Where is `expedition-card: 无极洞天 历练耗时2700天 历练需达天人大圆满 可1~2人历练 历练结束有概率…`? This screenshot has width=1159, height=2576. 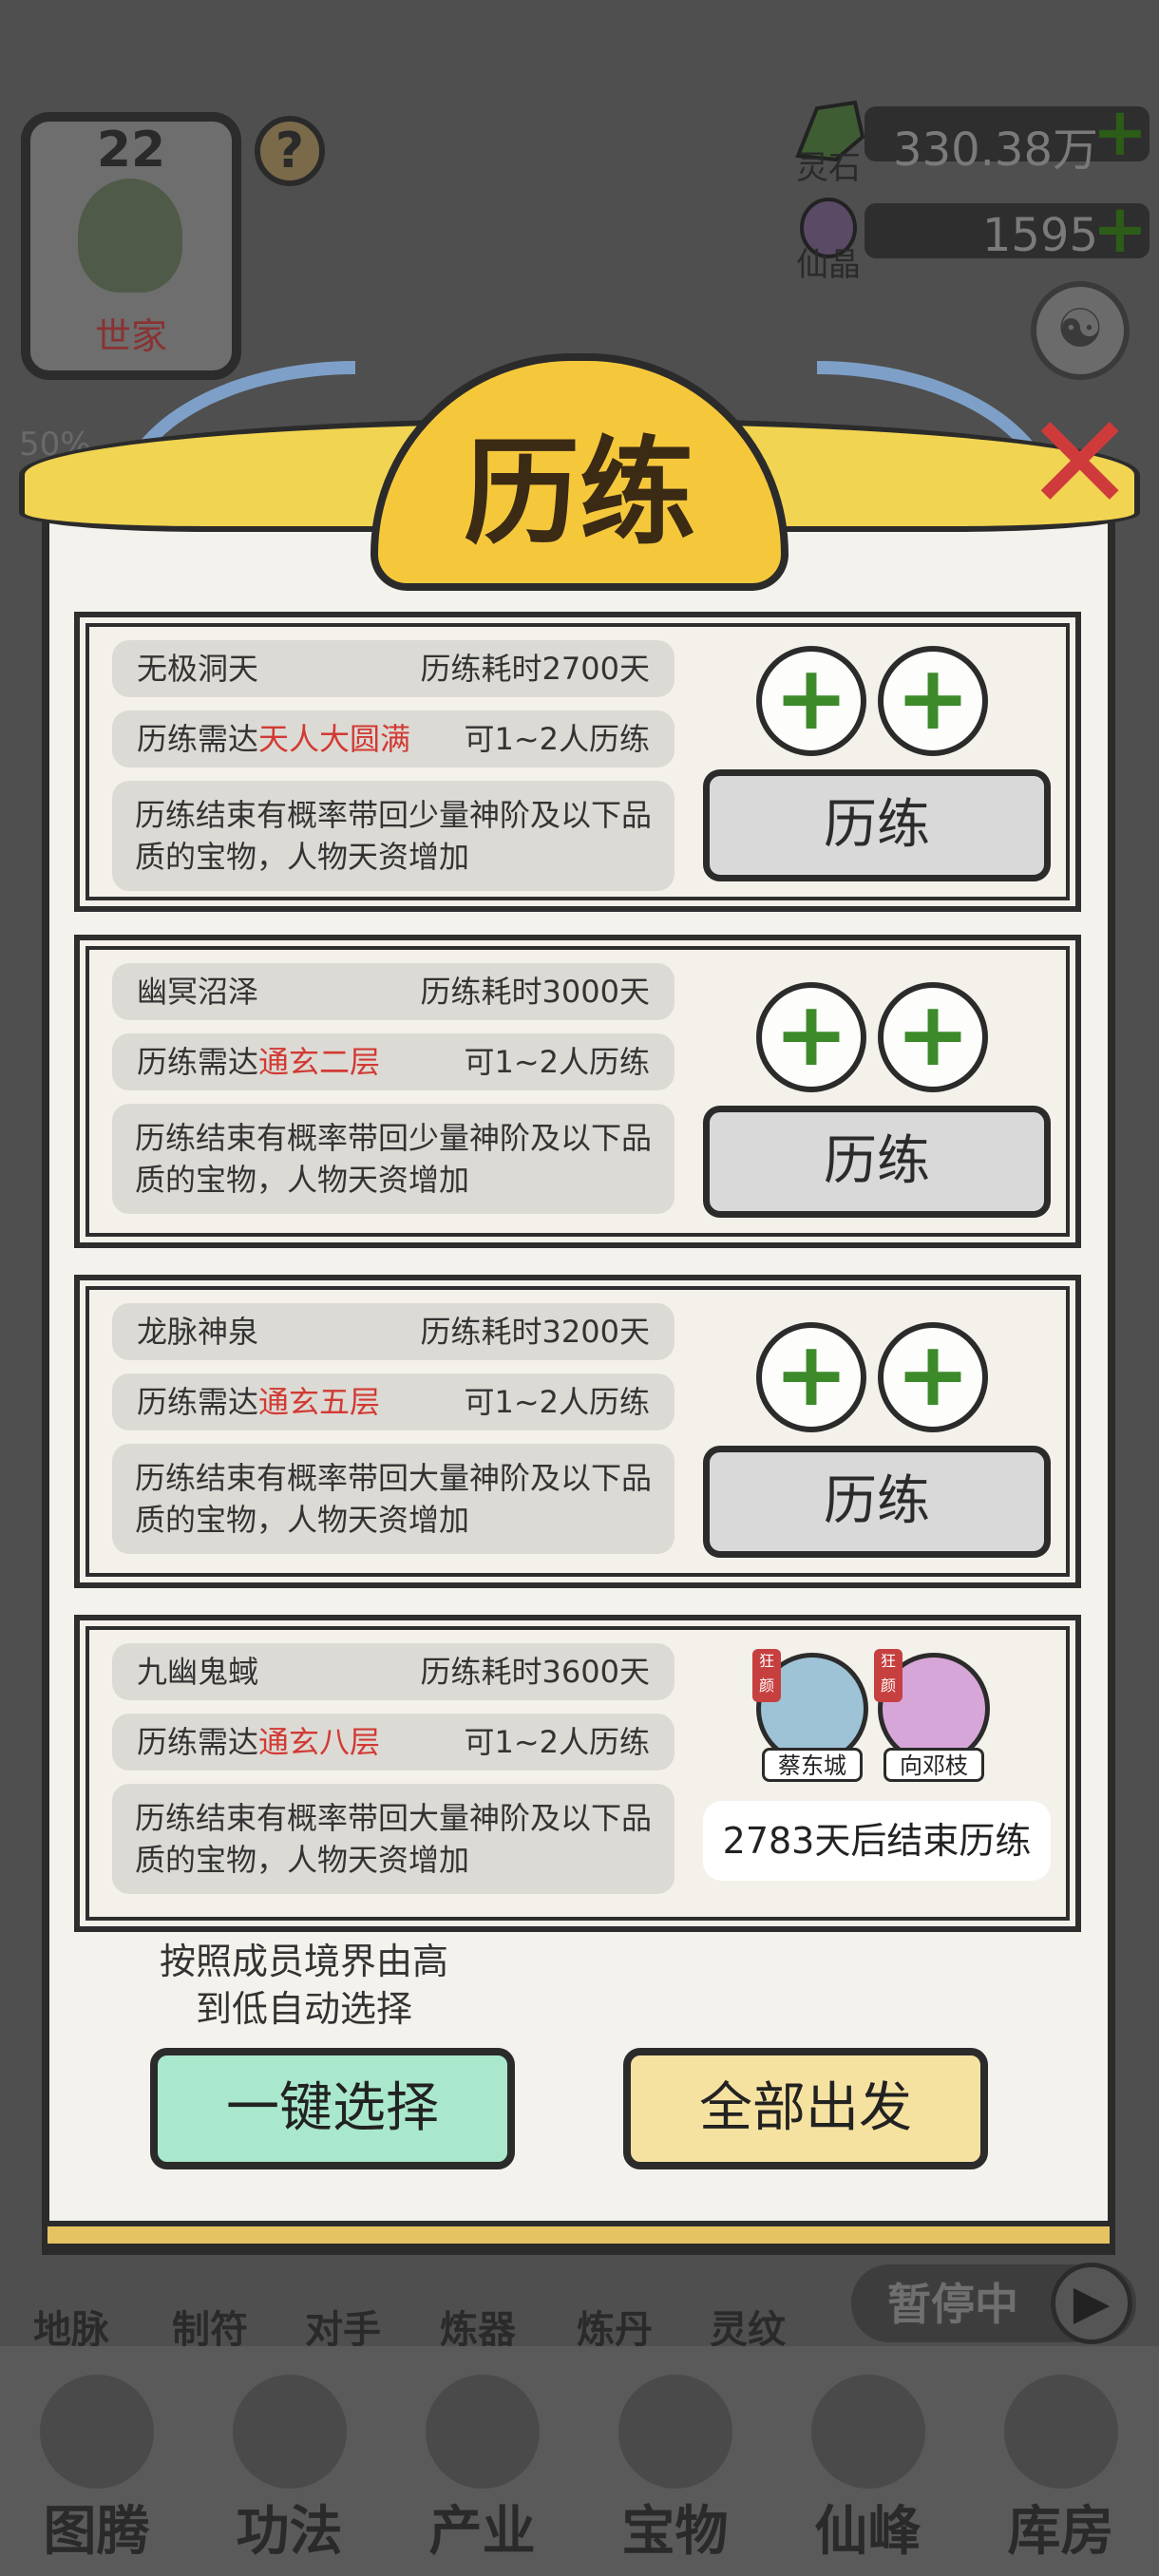 expedition-card: 无极洞天 历练耗时2700天 历练需达天人大圆满 可1~2人历练 历练结束有概率… is located at coordinates (577, 762).